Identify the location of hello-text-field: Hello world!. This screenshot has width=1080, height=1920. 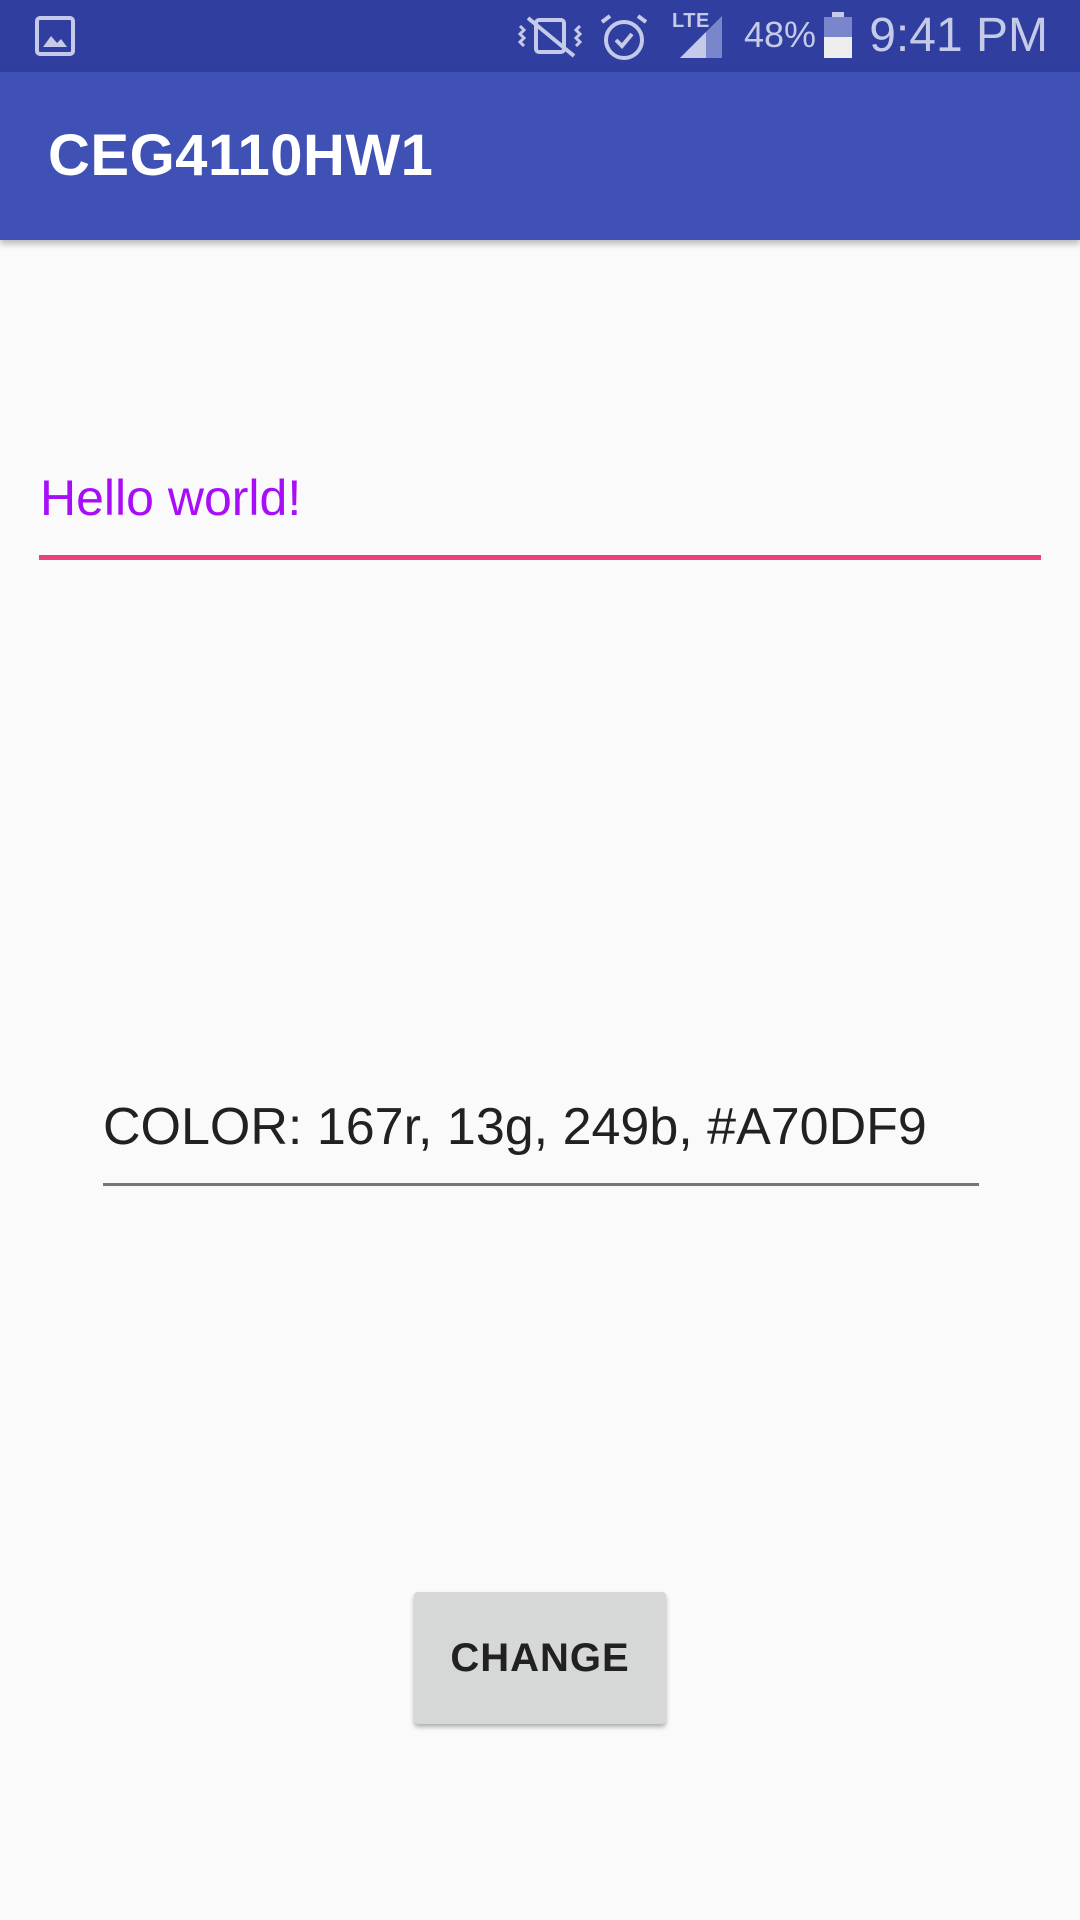
(540, 509).